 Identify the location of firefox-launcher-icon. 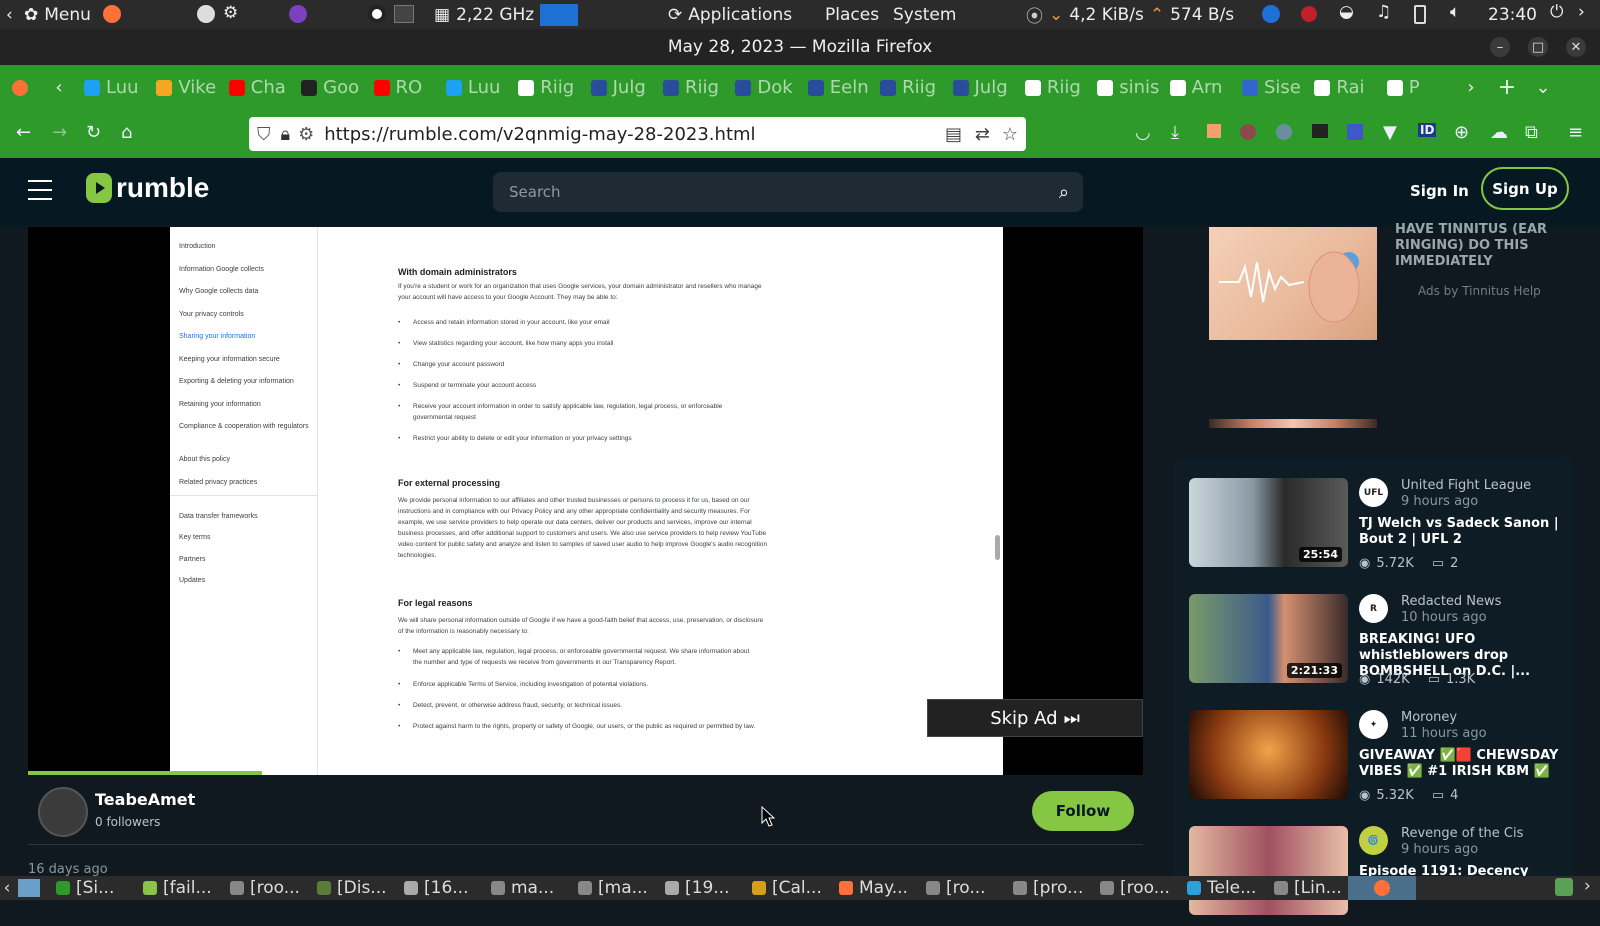
(112, 14).